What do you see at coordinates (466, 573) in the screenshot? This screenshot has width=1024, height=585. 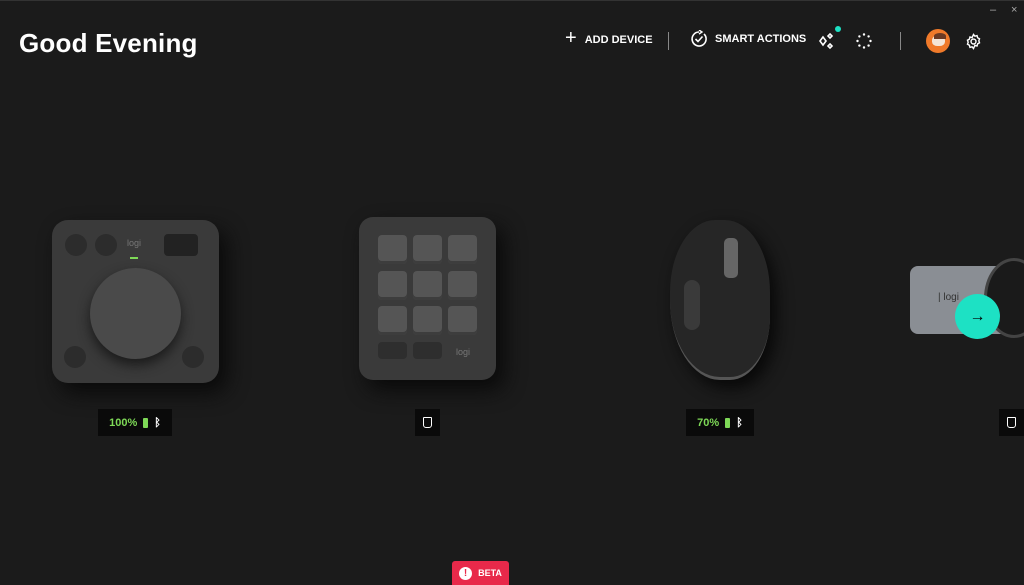 I see `alert-icon: !` at bounding box center [466, 573].